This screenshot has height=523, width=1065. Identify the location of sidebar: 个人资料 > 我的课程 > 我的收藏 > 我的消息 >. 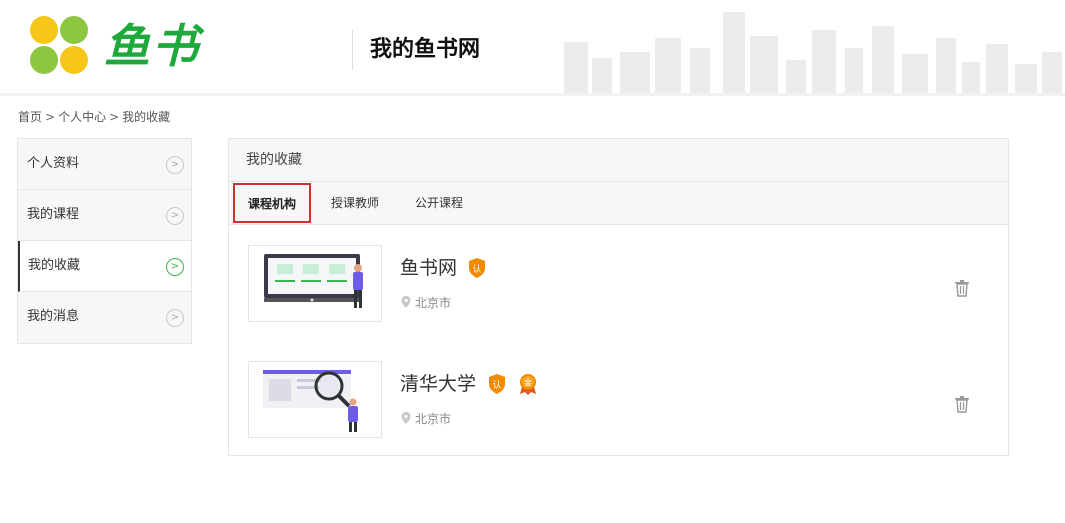
(104, 241).